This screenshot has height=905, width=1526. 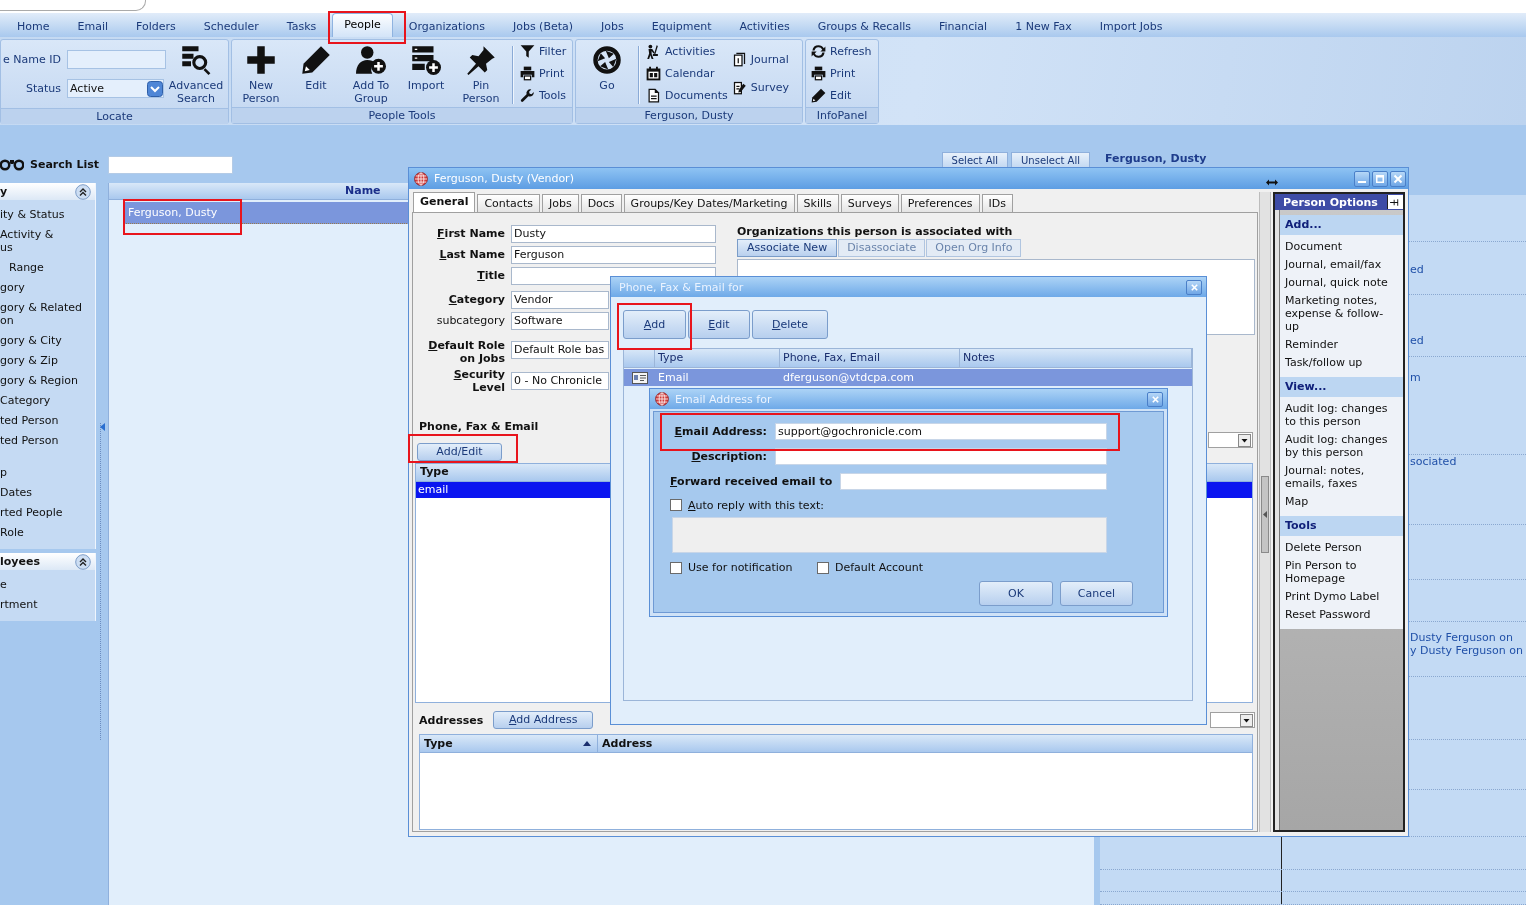 What do you see at coordinates (34, 27) in the screenshot?
I see `menu-tab: Home` at bounding box center [34, 27].